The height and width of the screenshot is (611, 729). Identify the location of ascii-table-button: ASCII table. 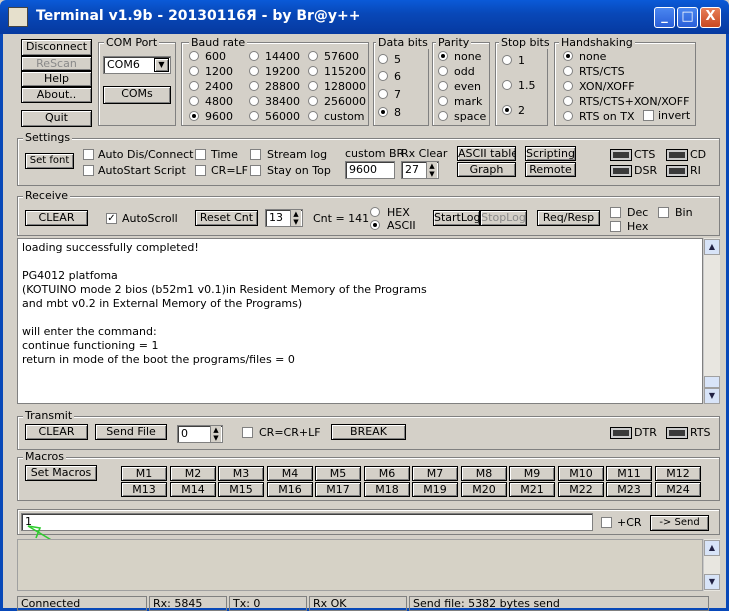
(486, 153).